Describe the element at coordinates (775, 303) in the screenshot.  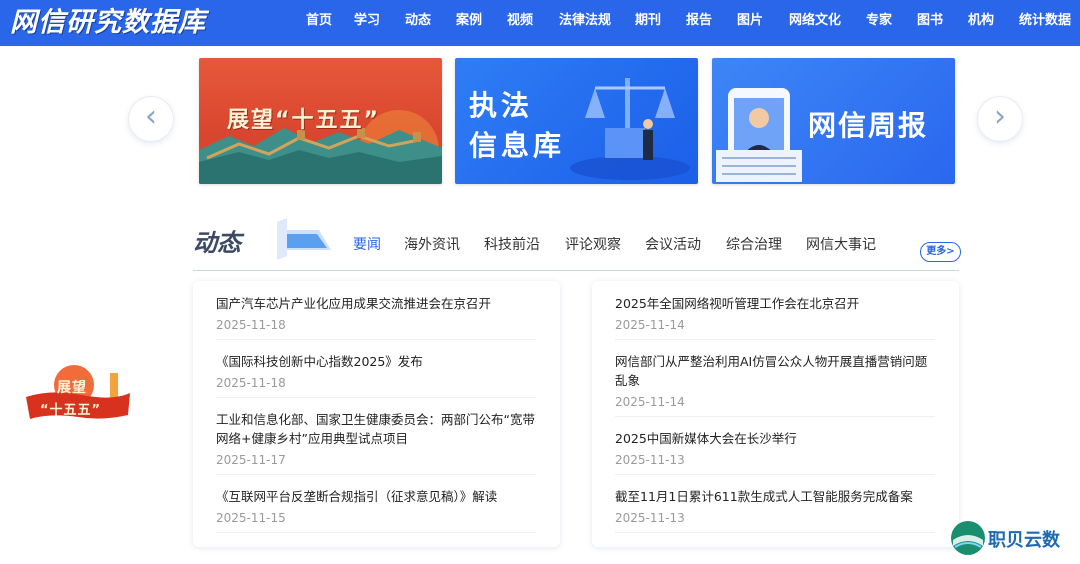
I see `news-title: 2025年全国网络视听管理工作会在北京召开` at that location.